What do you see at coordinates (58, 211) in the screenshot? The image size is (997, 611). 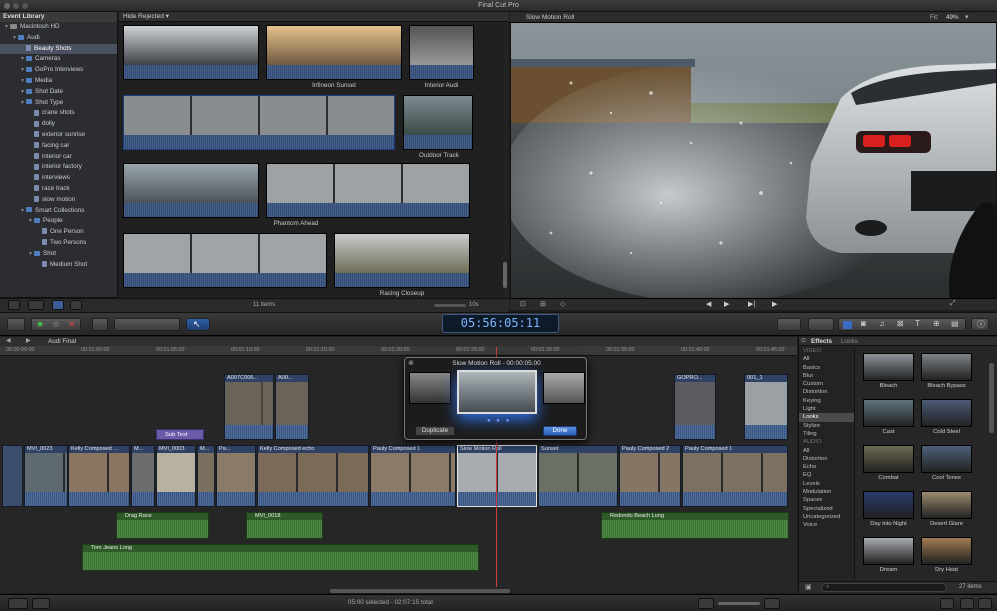 I see `library-item: ▼ Smart Collections` at bounding box center [58, 211].